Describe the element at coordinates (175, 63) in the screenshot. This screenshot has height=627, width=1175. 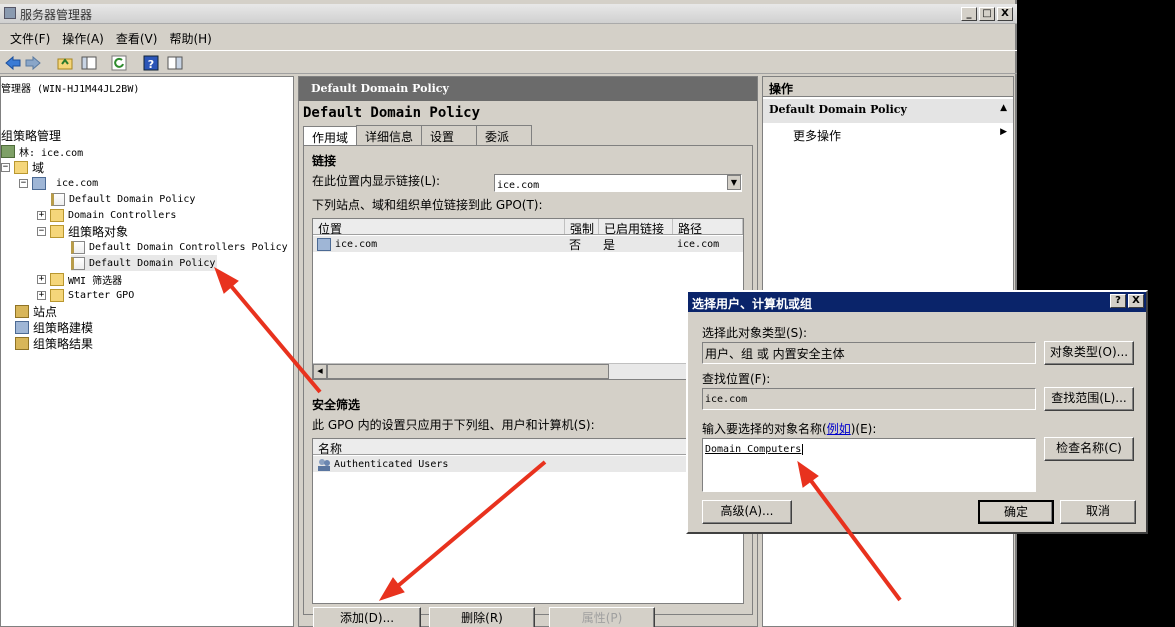
I see `properties-view-icon` at that location.